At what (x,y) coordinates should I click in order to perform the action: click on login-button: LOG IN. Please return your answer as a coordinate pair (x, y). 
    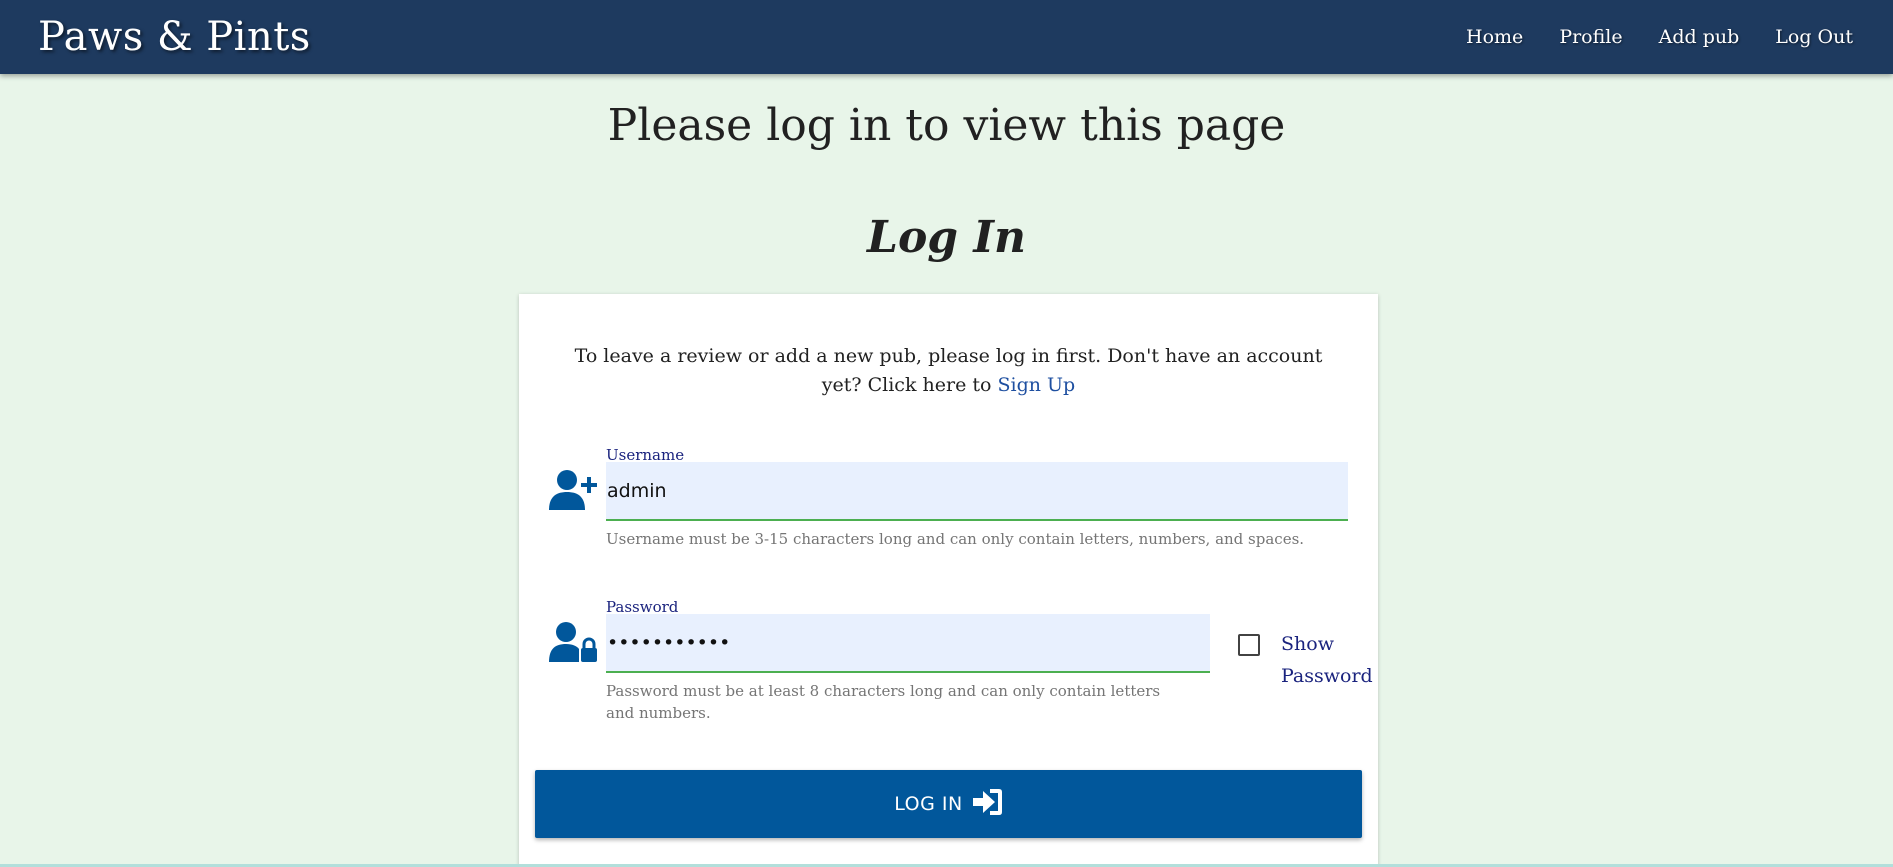
    Looking at the image, I should click on (948, 804).